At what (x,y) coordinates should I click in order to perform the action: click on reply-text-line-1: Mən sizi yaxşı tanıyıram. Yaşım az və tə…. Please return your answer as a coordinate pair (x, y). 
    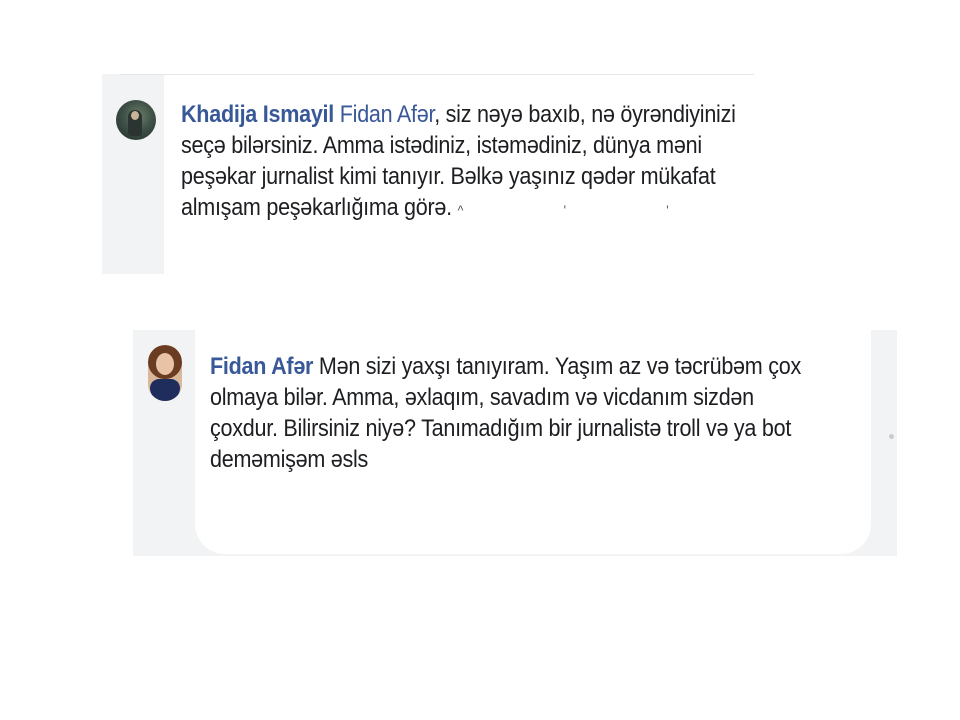
    Looking at the image, I should click on (559, 366).